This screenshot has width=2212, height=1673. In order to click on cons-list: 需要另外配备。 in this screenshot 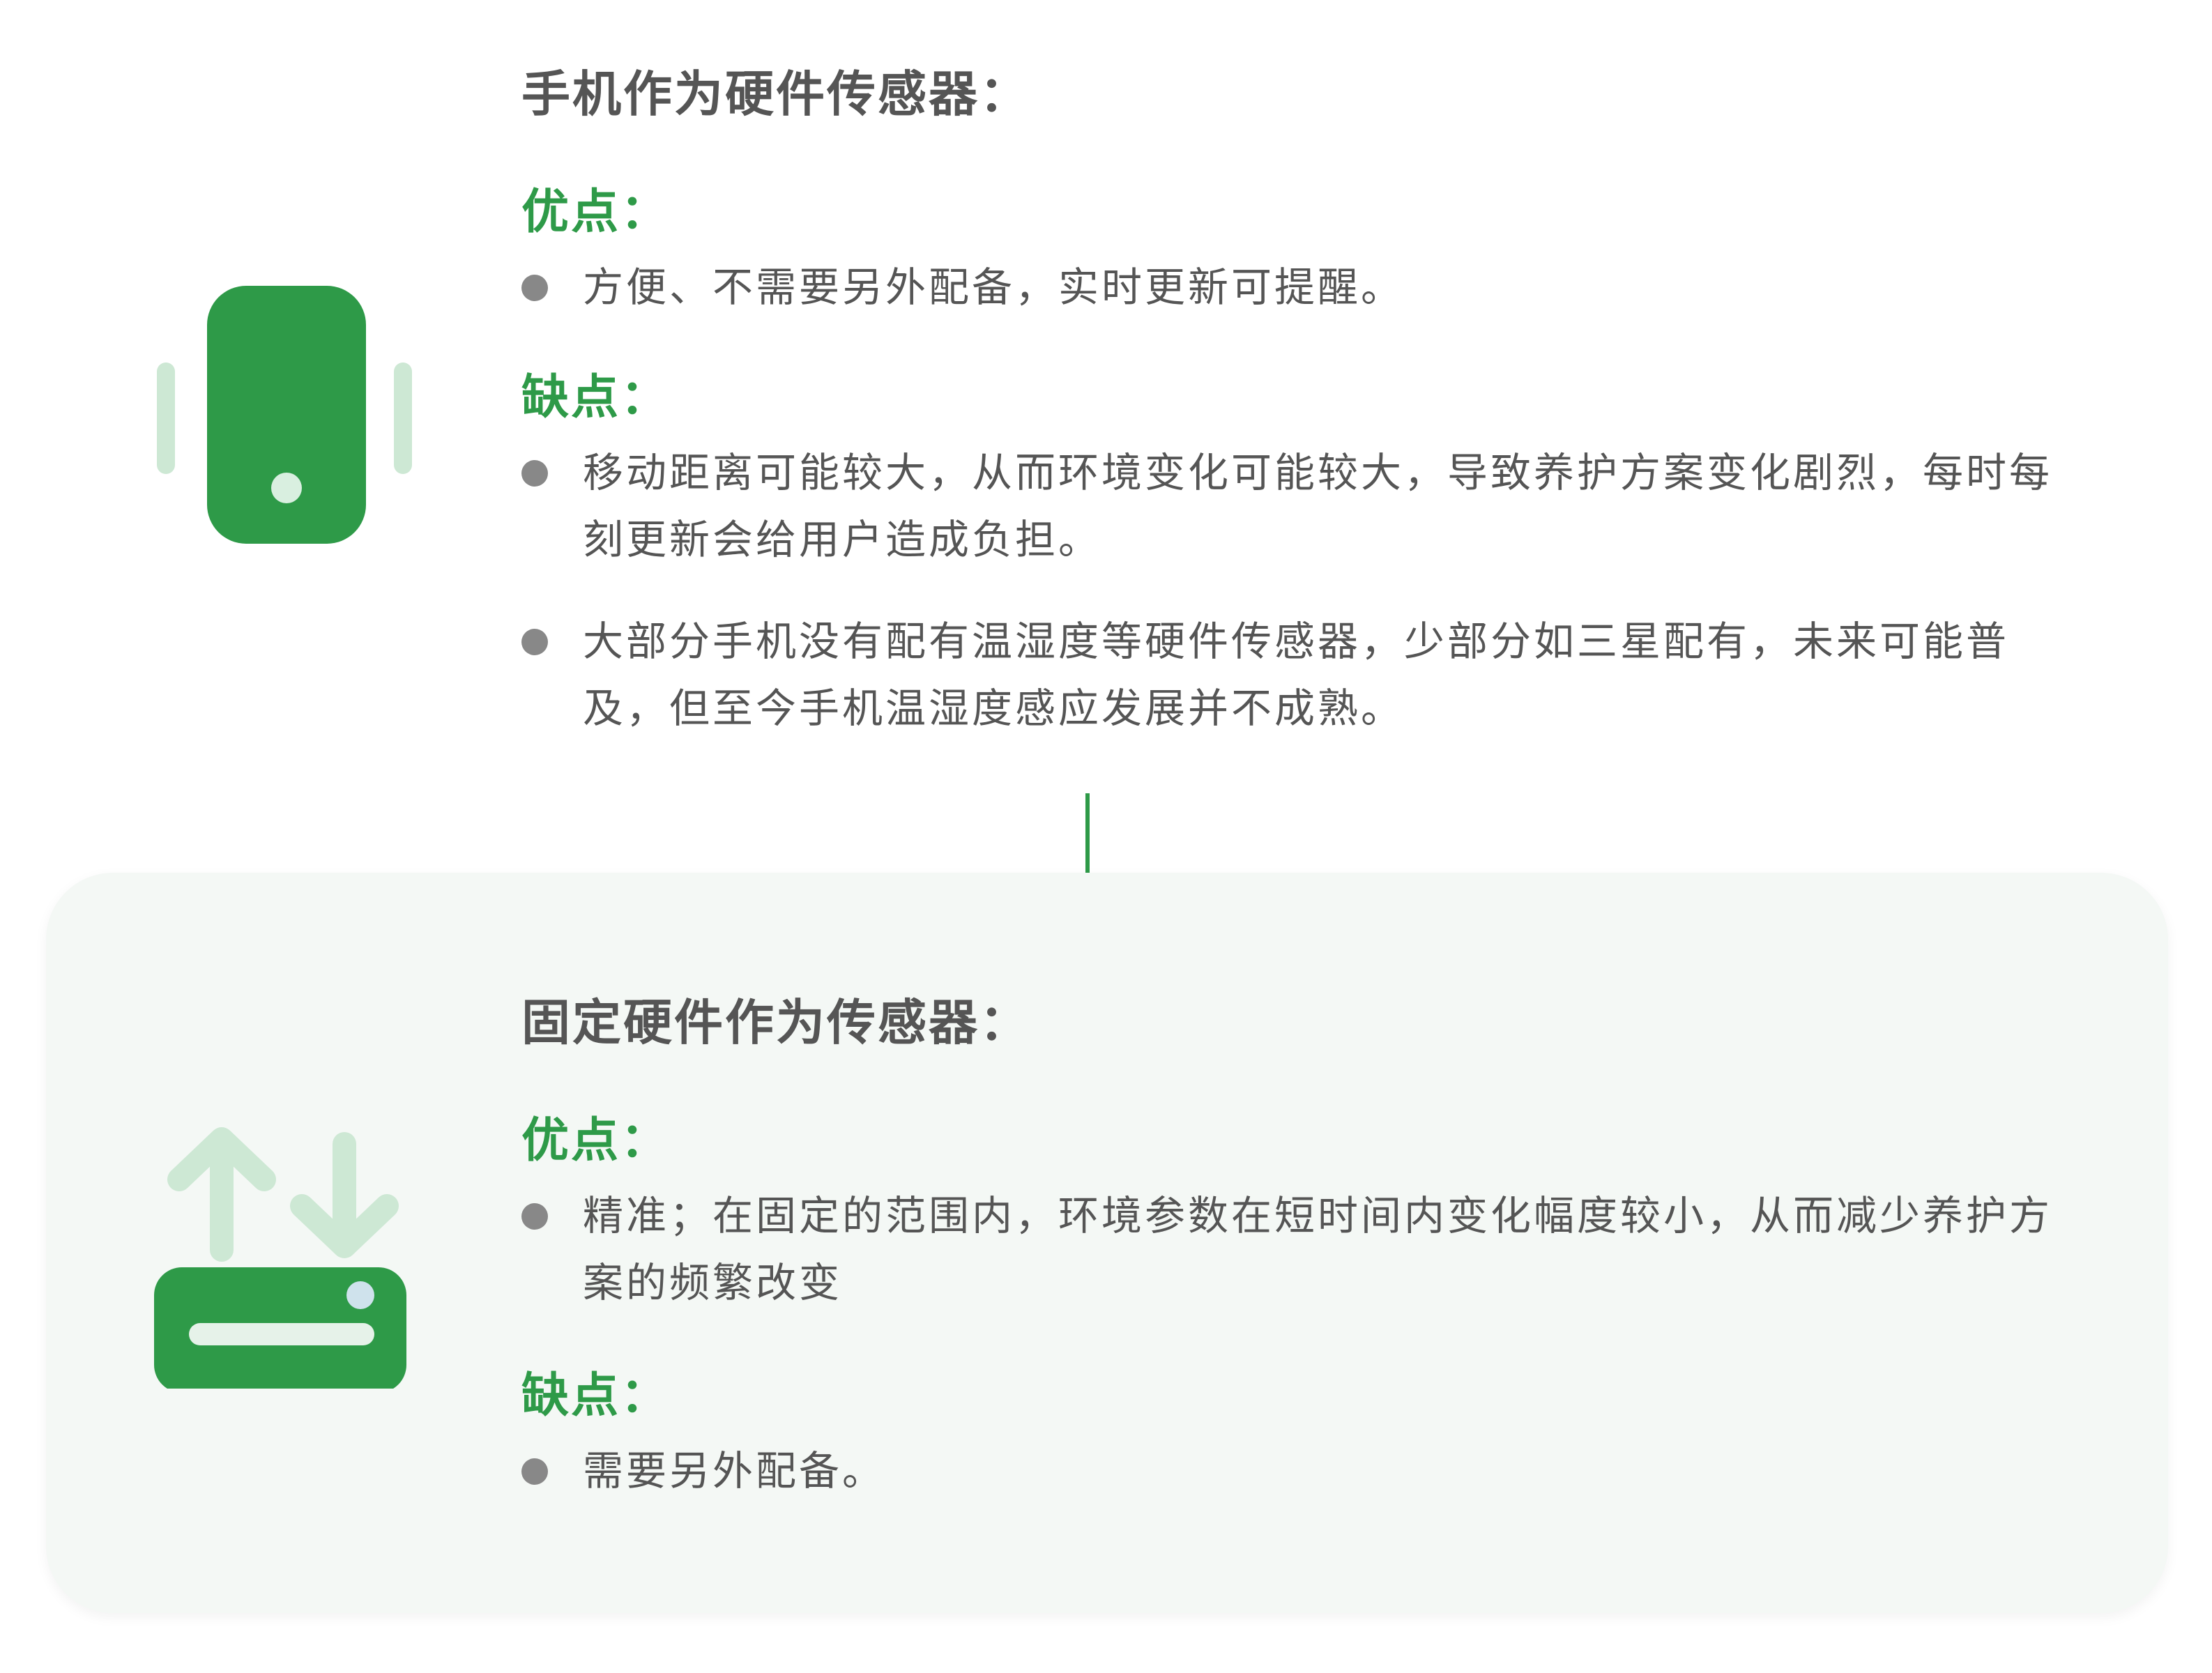, I will do `click(1288, 1470)`.